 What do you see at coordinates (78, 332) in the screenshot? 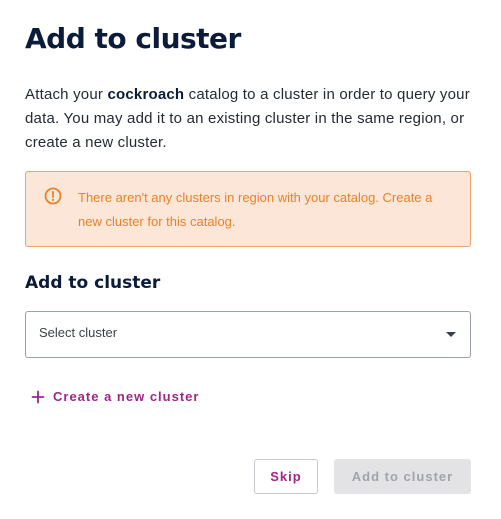
I see `cluster-select-placeholder: Select cluster` at bounding box center [78, 332].